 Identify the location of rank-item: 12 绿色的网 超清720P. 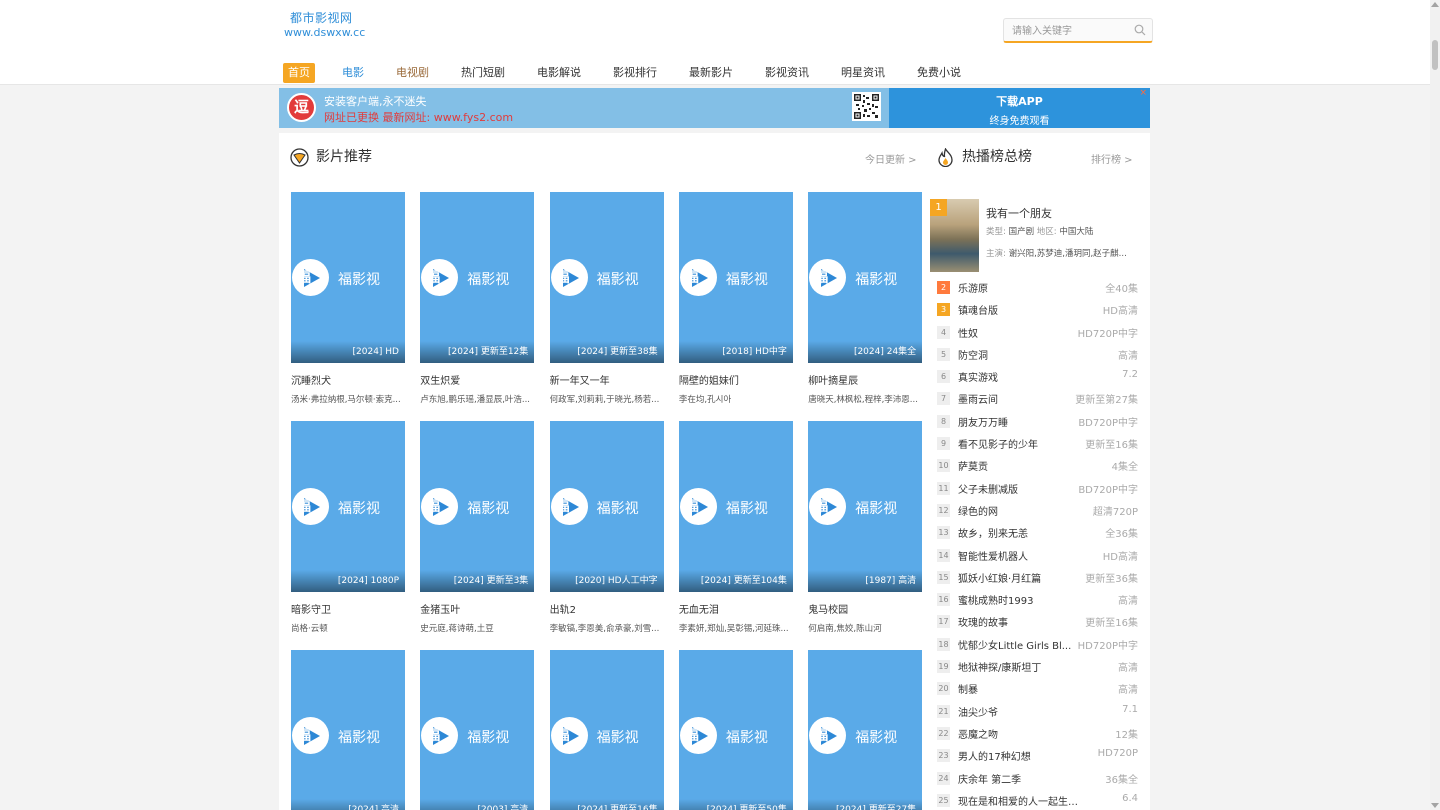
(1037, 510).